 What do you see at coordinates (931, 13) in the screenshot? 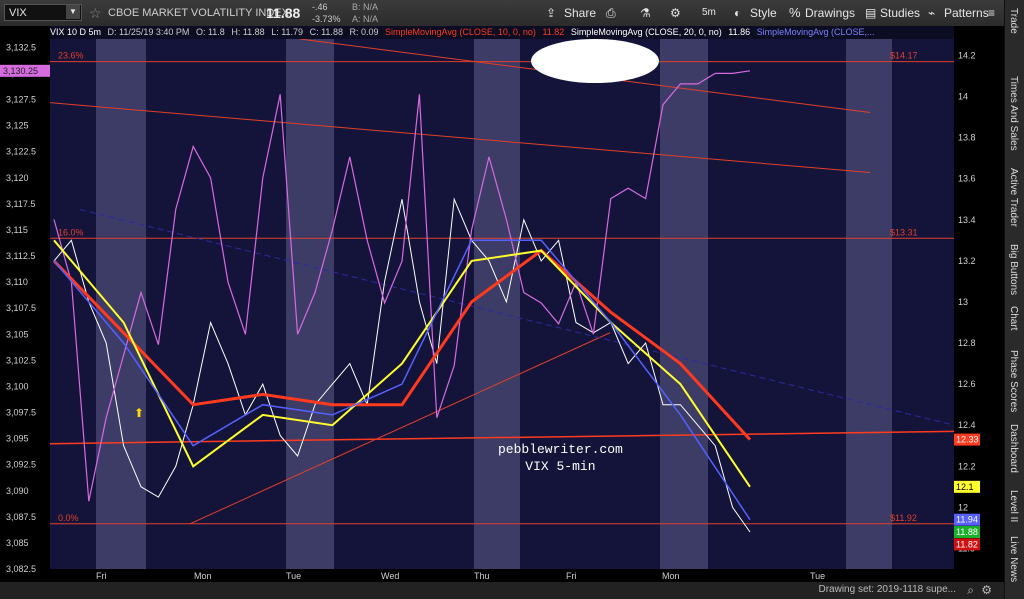
I see `patterns-icon: ⌁` at bounding box center [931, 13].